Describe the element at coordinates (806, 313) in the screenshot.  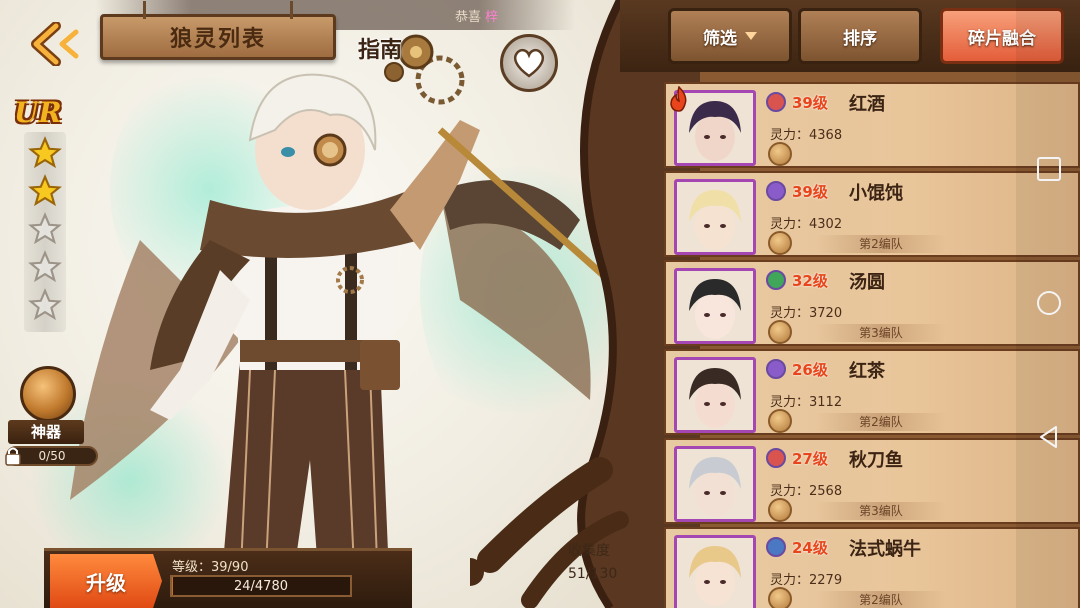
I see `spirit-power: 灵力：3720` at that location.